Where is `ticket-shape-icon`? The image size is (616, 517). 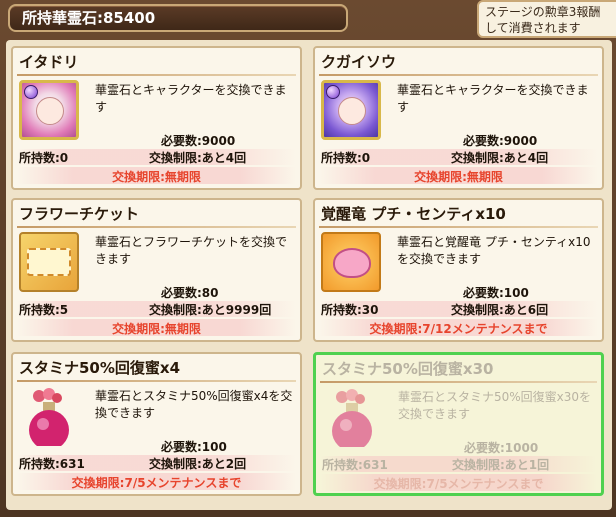 ticket-shape-icon is located at coordinates (49, 262).